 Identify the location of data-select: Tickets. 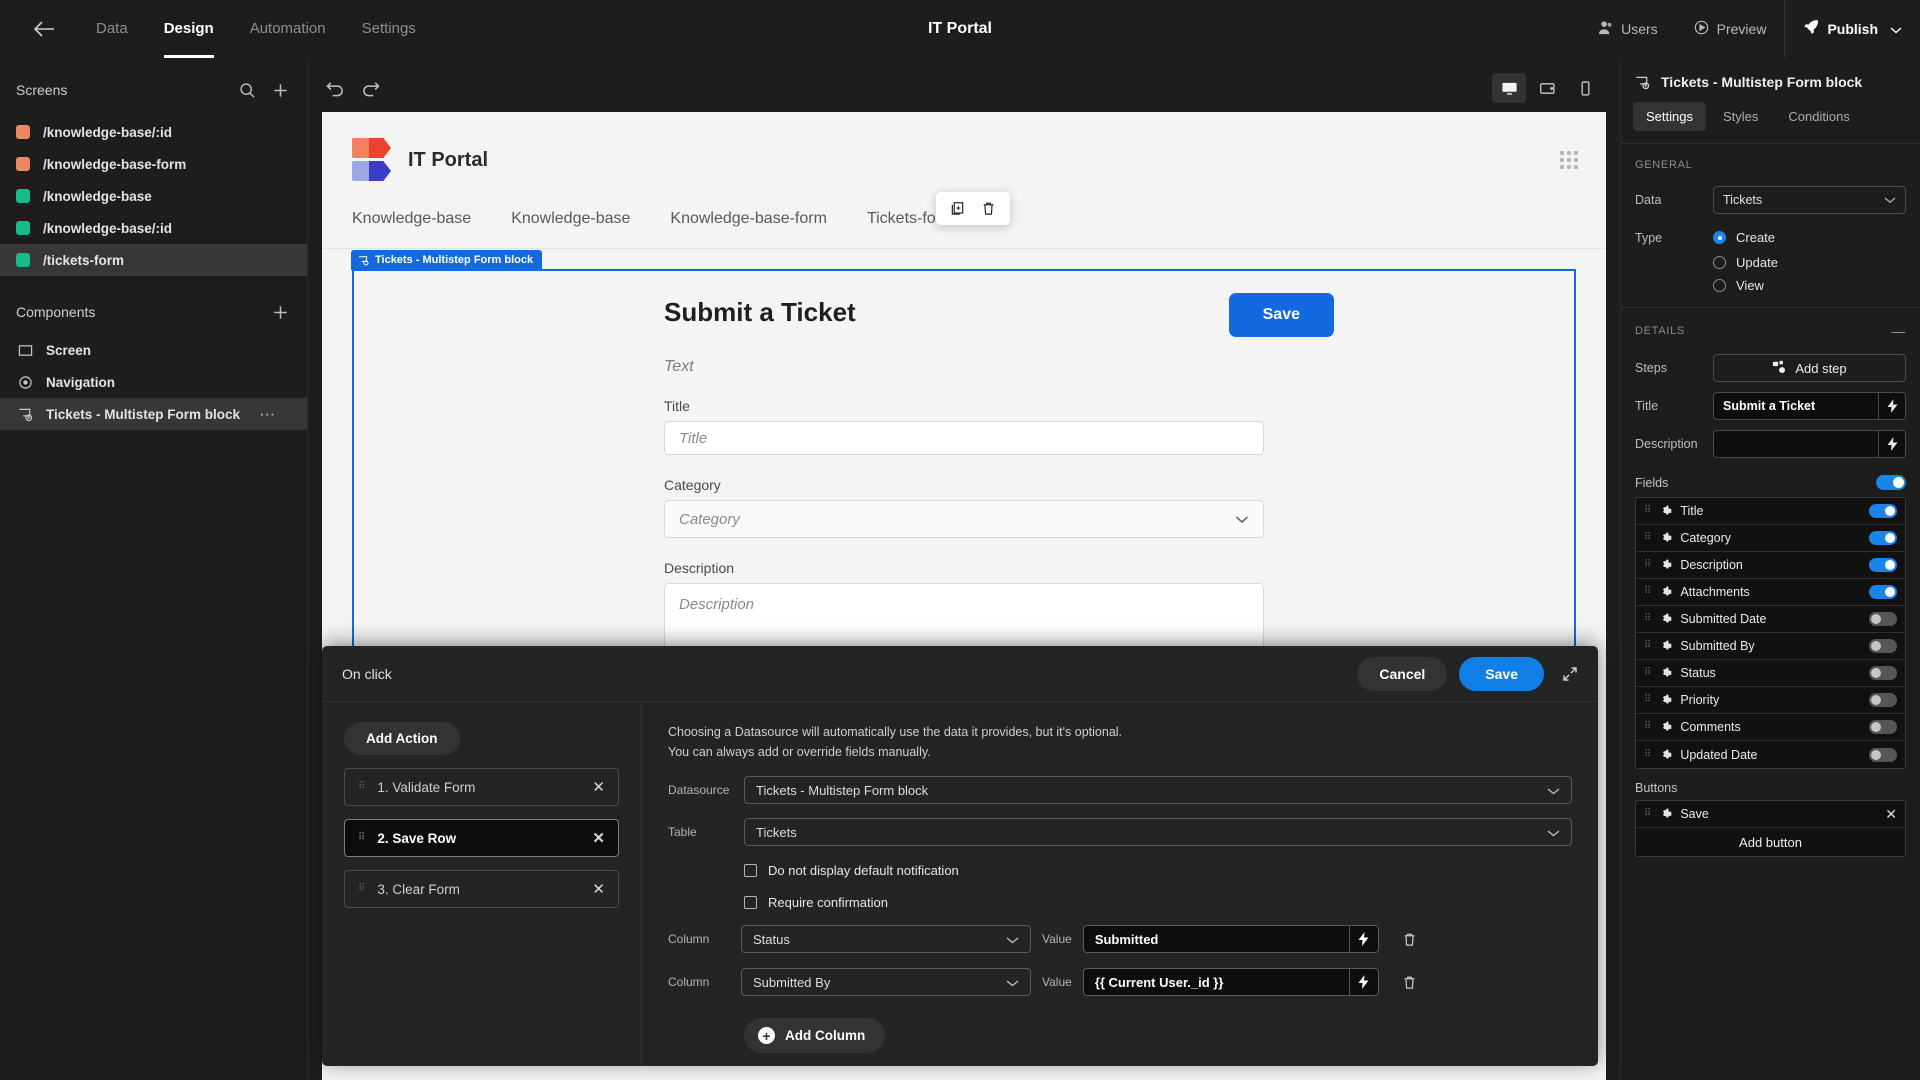
(1809, 200).